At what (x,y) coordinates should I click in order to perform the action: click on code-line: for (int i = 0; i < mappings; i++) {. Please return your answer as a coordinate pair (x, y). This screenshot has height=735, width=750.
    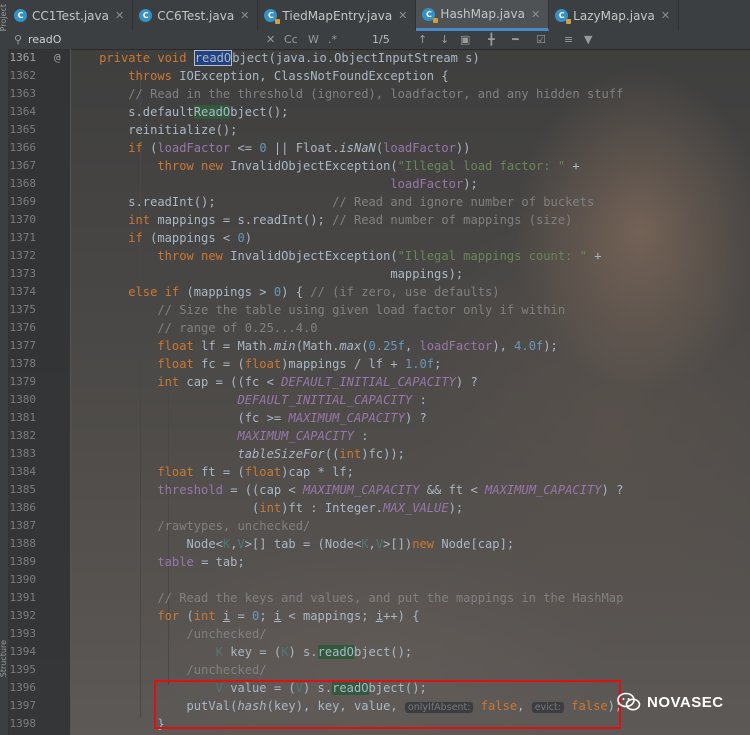
    Looking at the image, I should click on (244, 616).